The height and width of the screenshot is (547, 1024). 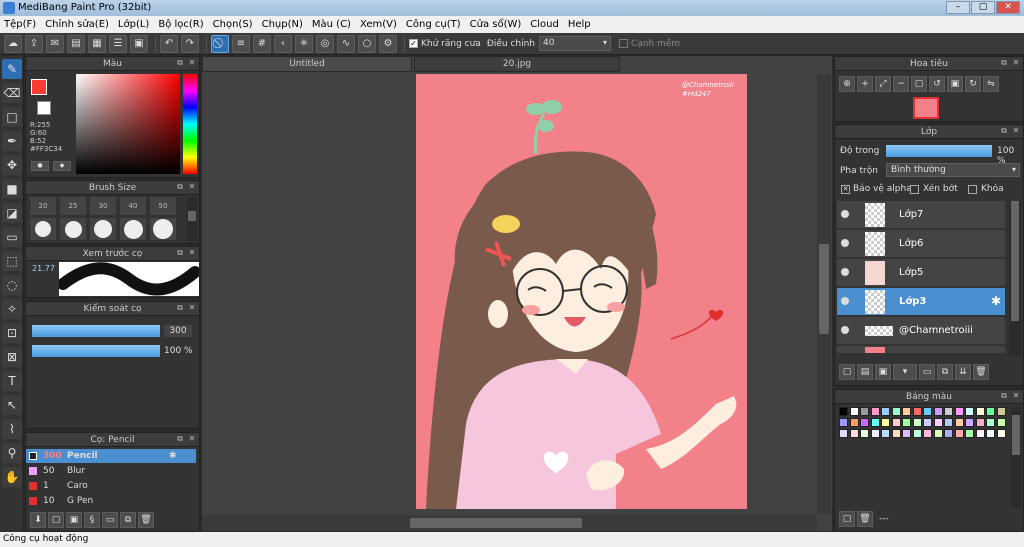 What do you see at coordinates (76, 43) in the screenshot?
I see `page-icon: ▤` at bounding box center [76, 43].